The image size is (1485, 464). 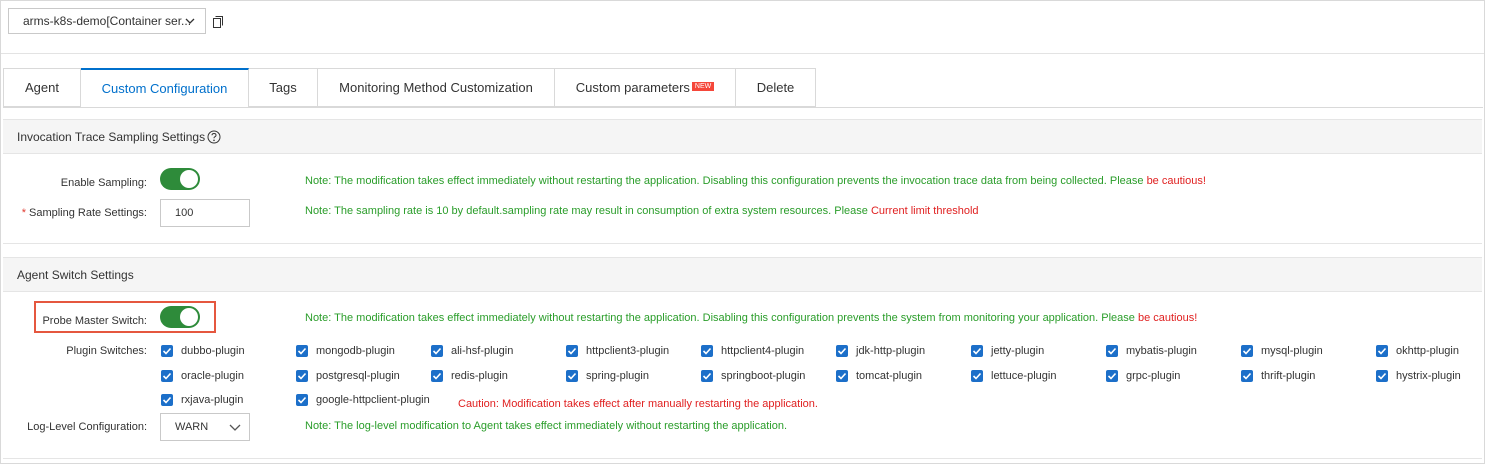 What do you see at coordinates (78, 213) in the screenshot?
I see `sampling-rate-label: * Sampling Rate Settings:` at bounding box center [78, 213].